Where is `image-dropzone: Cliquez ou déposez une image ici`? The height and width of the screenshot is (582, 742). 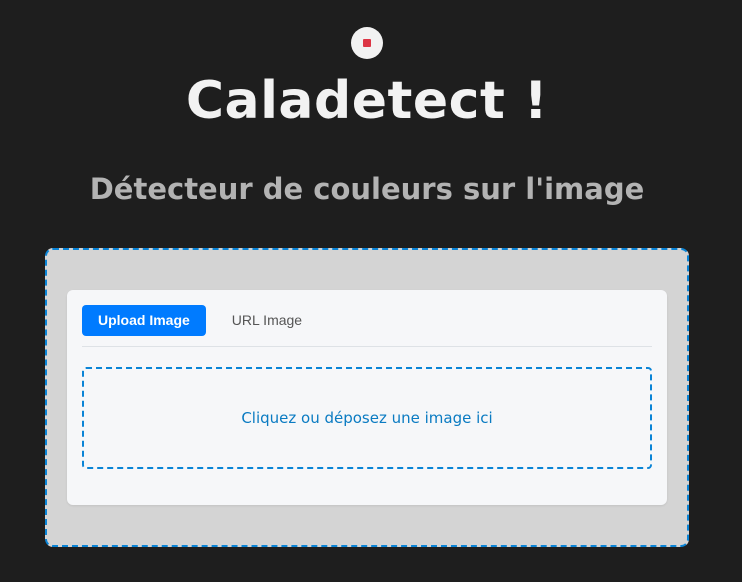
image-dropzone: Cliquez ou déposez une image ici is located at coordinates (367, 418).